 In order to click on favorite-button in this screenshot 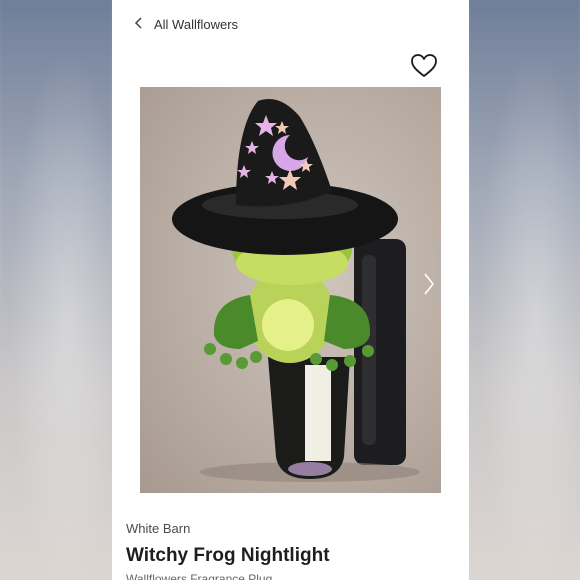, I will do `click(424, 66)`.